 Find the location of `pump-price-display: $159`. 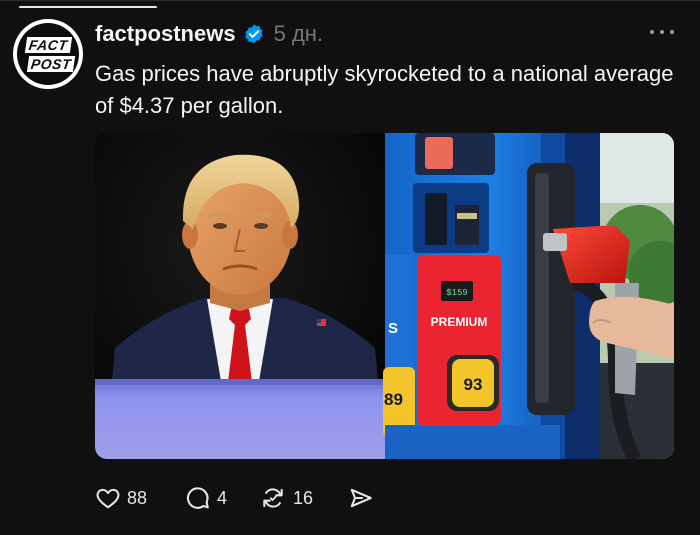

pump-price-display: $159 is located at coordinates (457, 293).